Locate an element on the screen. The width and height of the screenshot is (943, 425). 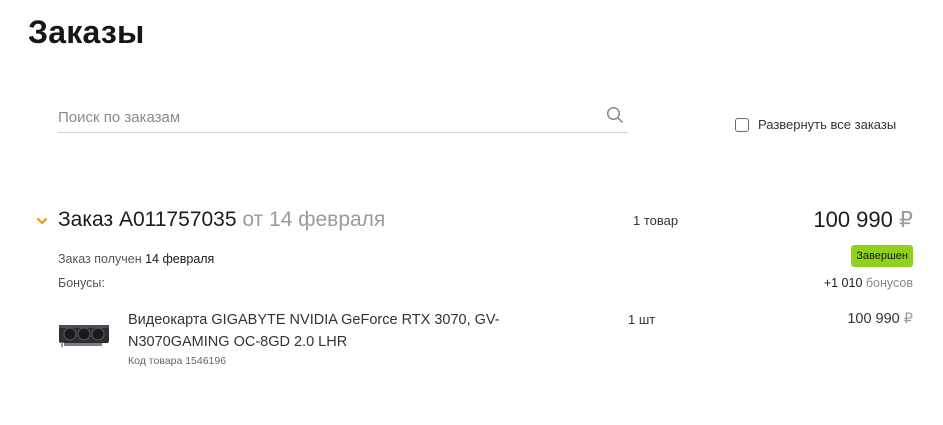
expand-all-toggle: Развернуть все заказы is located at coordinates (815, 124).